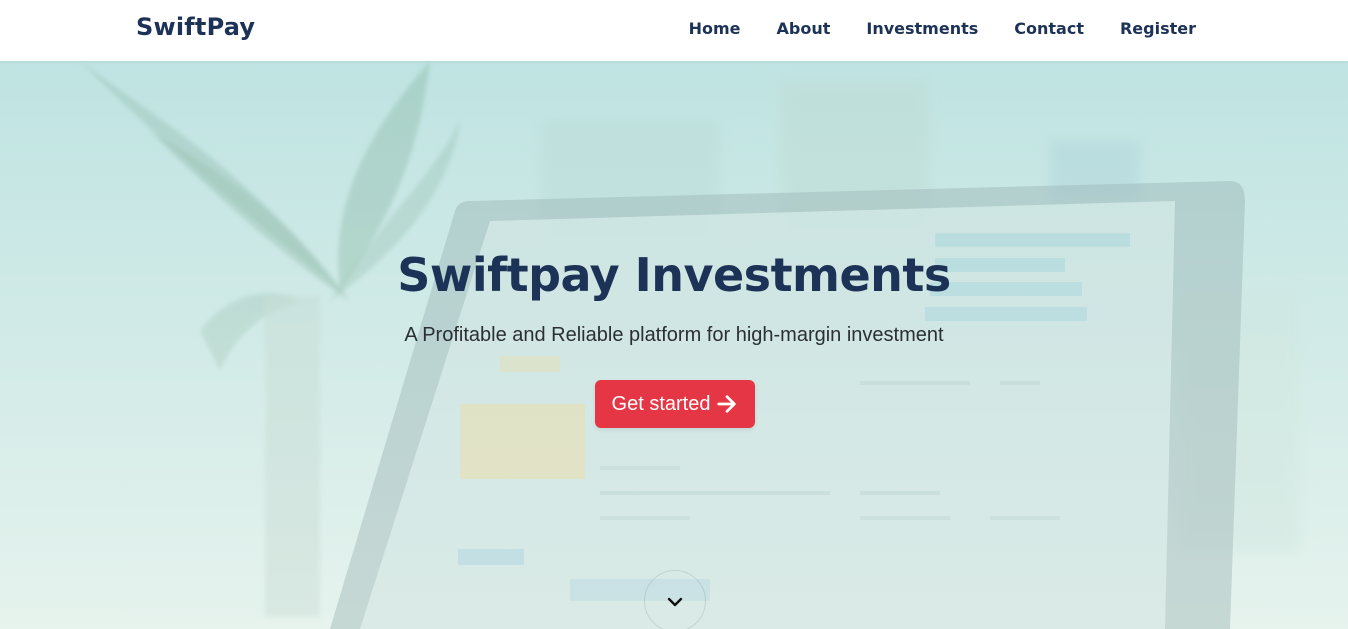 The width and height of the screenshot is (1348, 629). What do you see at coordinates (715, 29) in the screenshot?
I see `nav-link-home: Home` at bounding box center [715, 29].